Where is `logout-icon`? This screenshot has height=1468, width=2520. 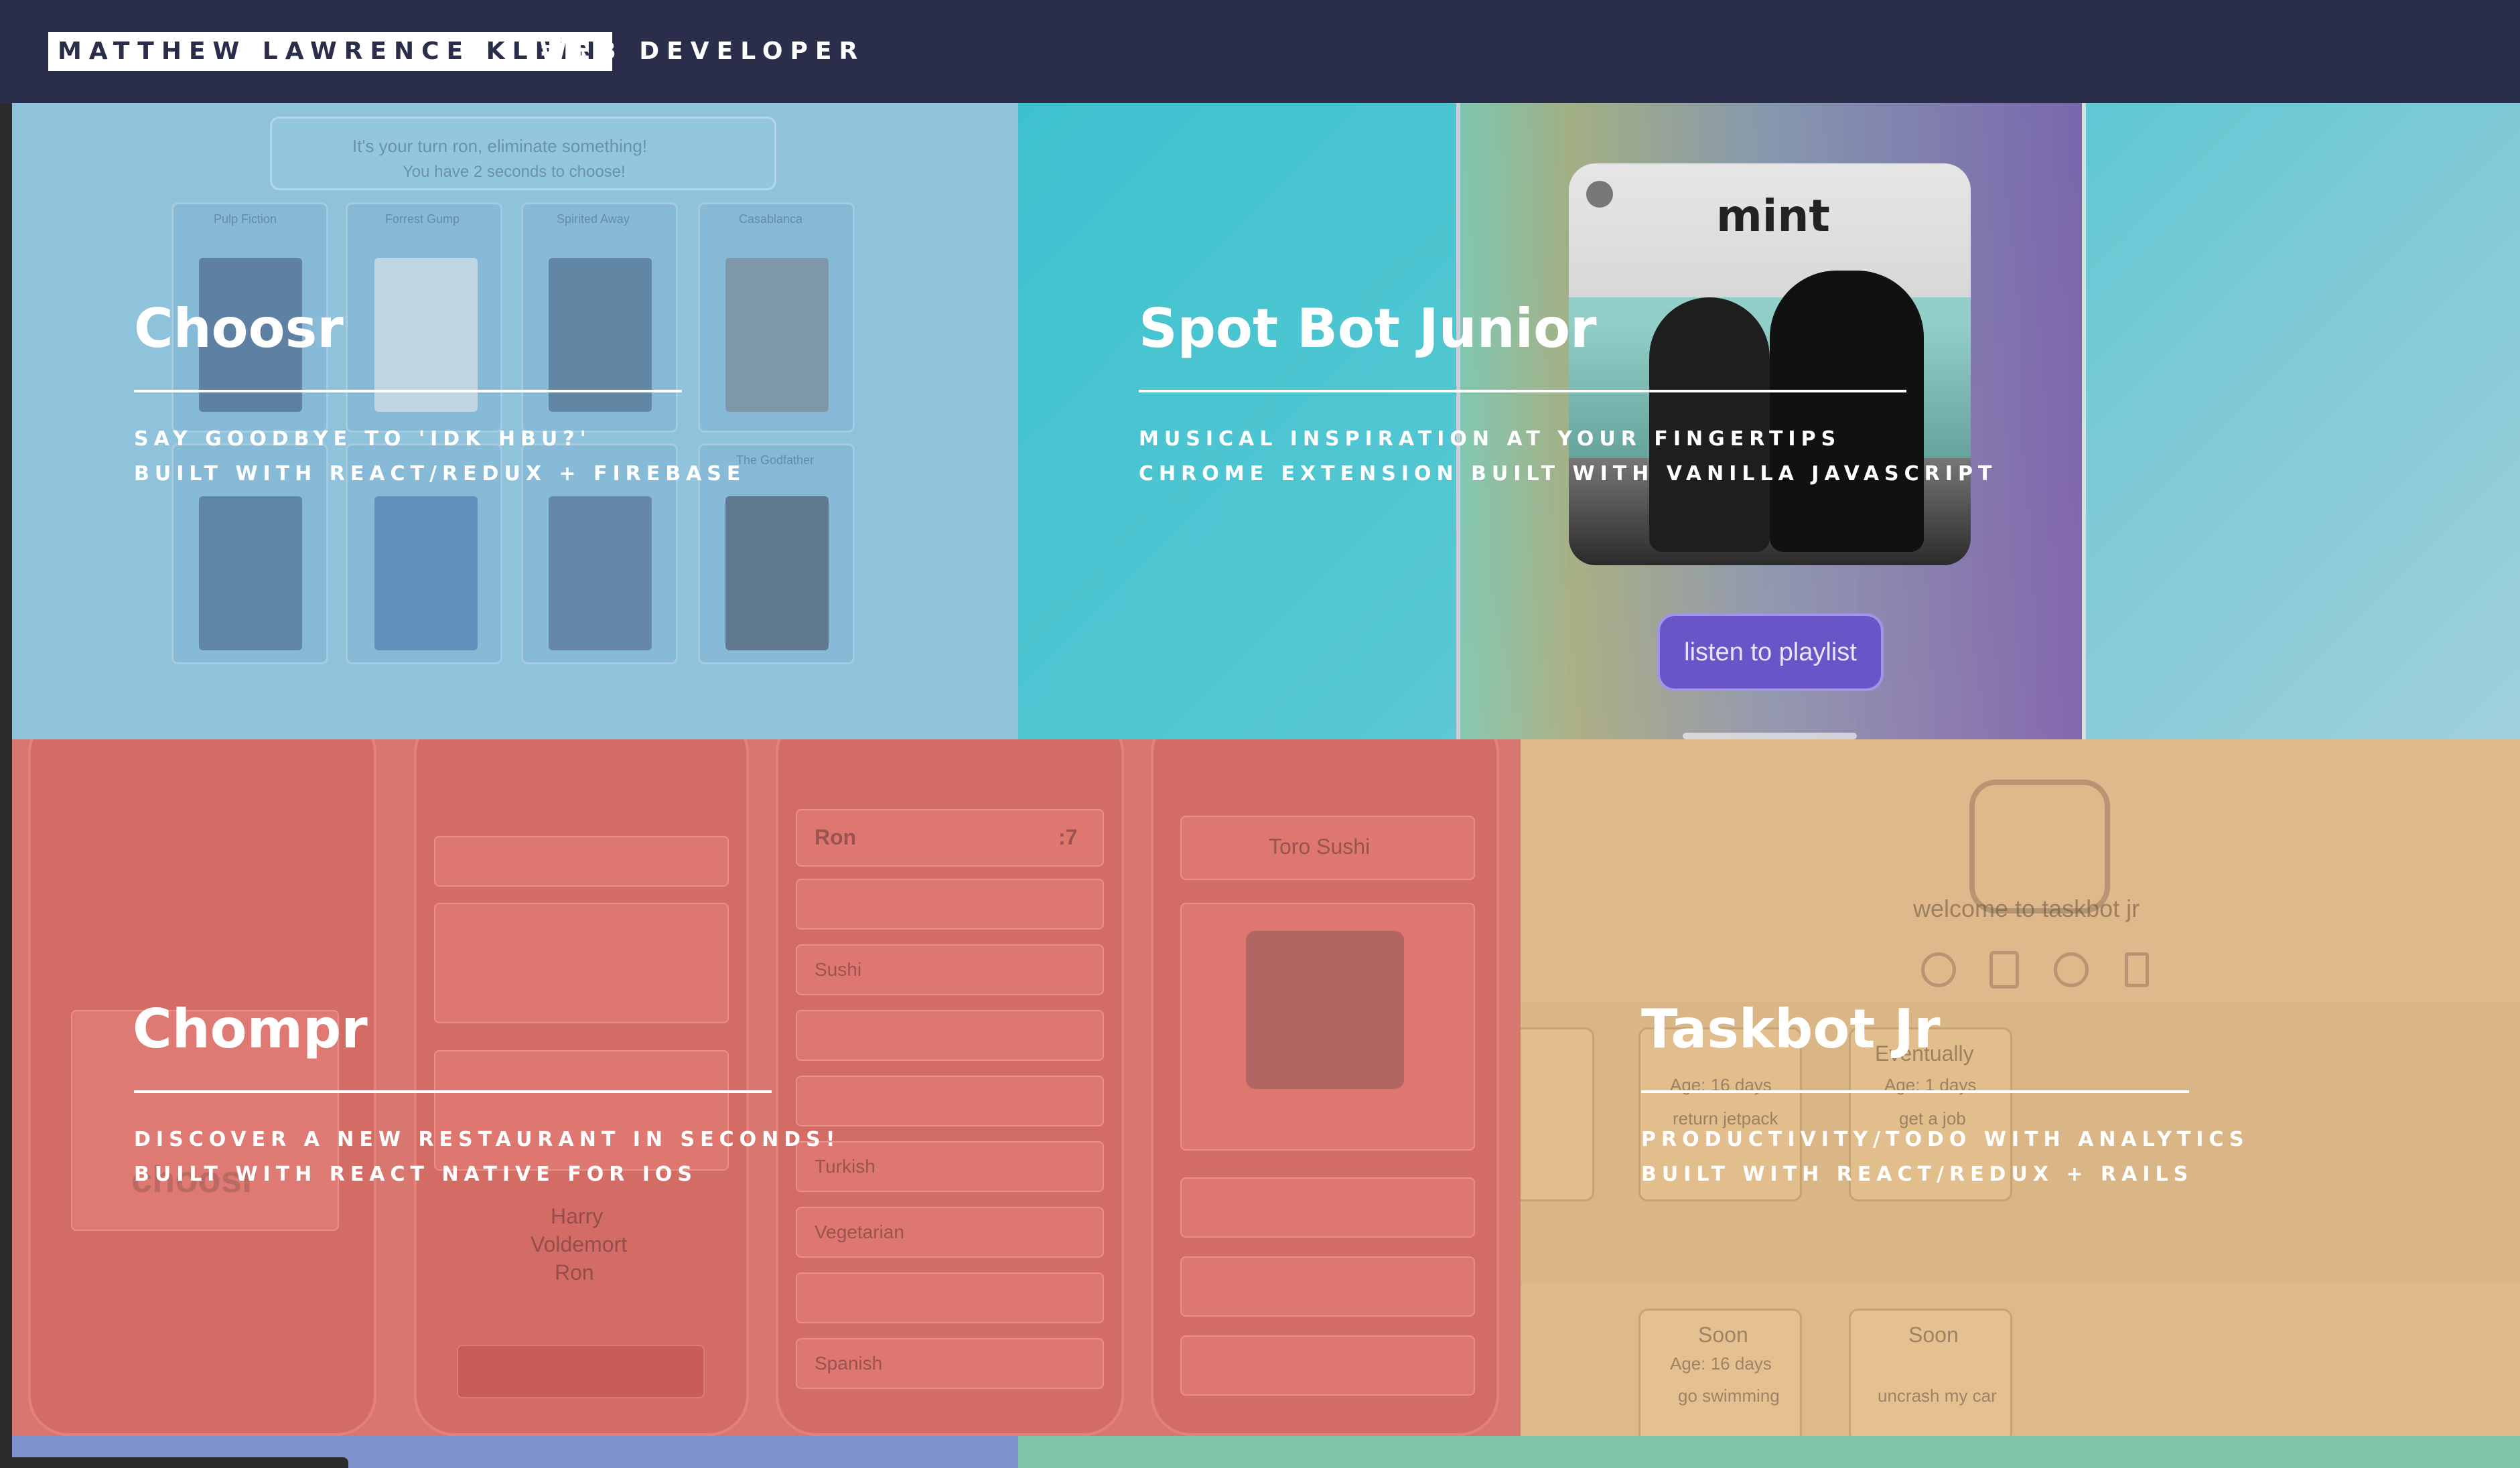
logout-icon is located at coordinates (2137, 969).